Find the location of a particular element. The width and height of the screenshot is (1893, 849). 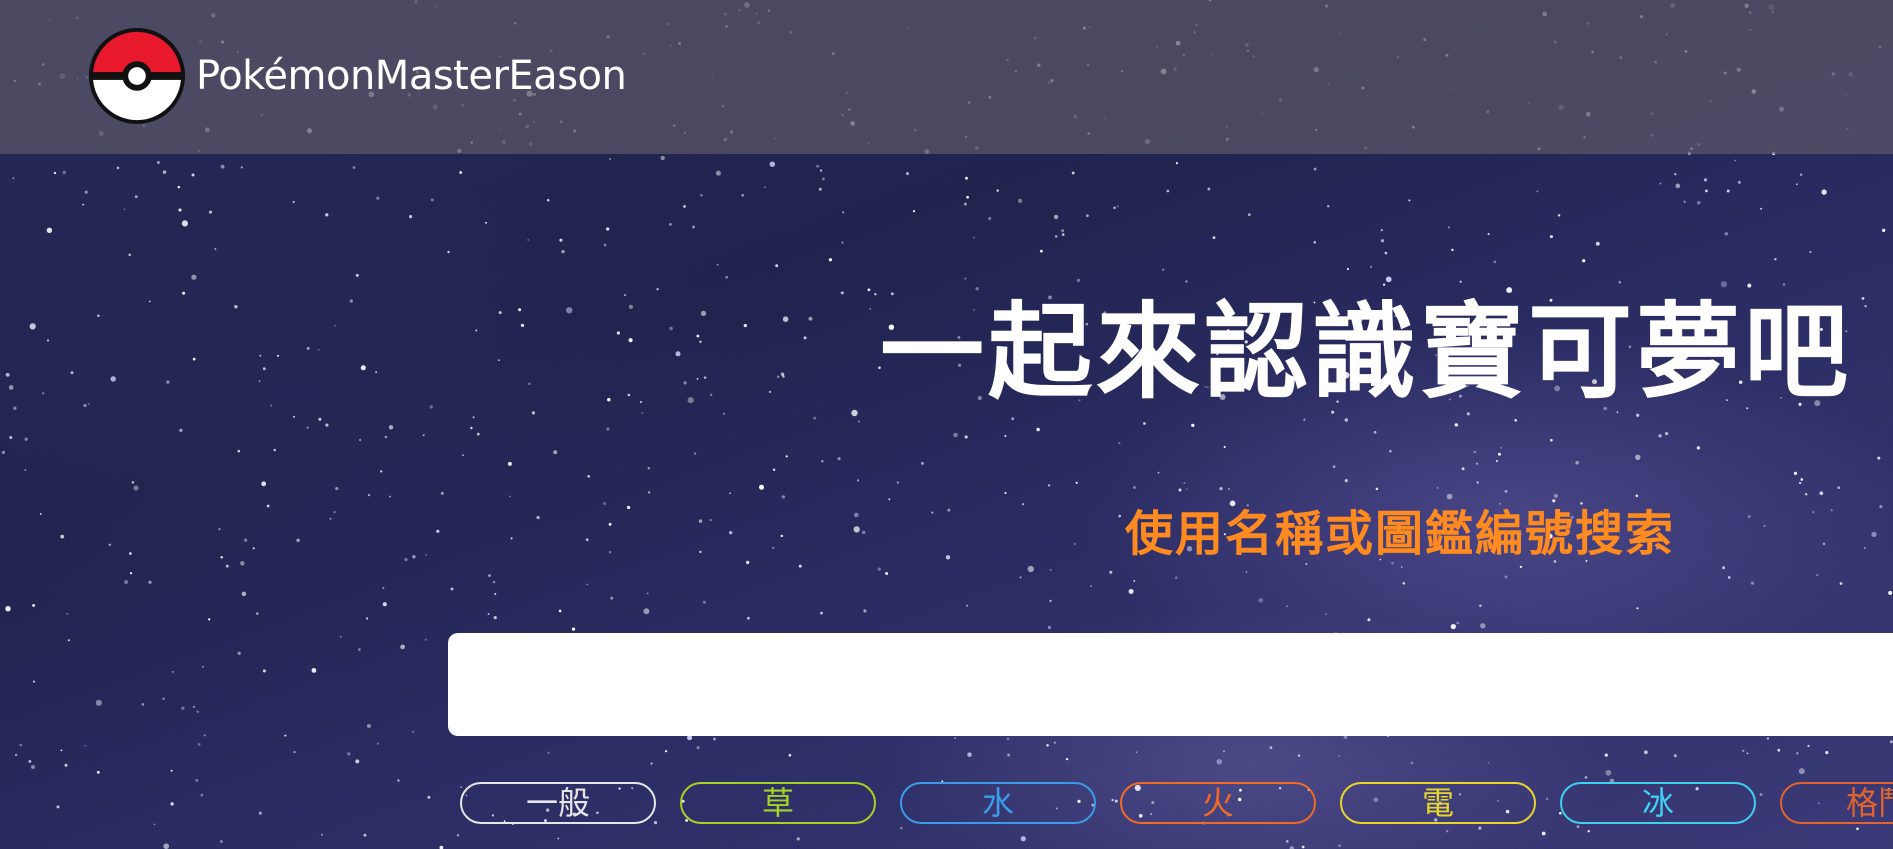

brand-name: PokémonMasterEason is located at coordinates (411, 76).